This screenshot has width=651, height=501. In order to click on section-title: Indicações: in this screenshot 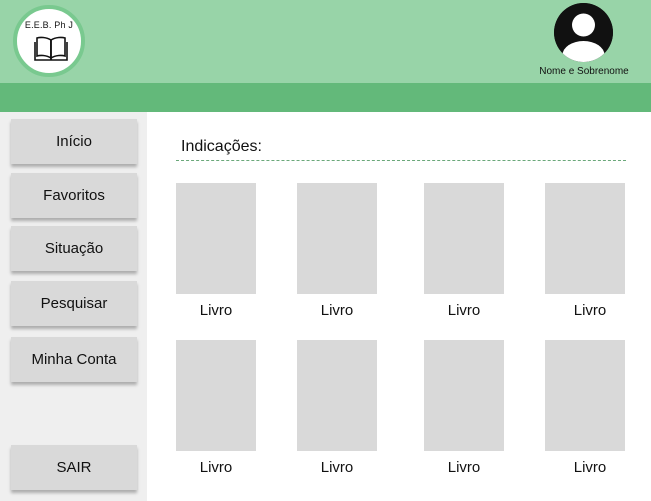, I will do `click(221, 146)`.